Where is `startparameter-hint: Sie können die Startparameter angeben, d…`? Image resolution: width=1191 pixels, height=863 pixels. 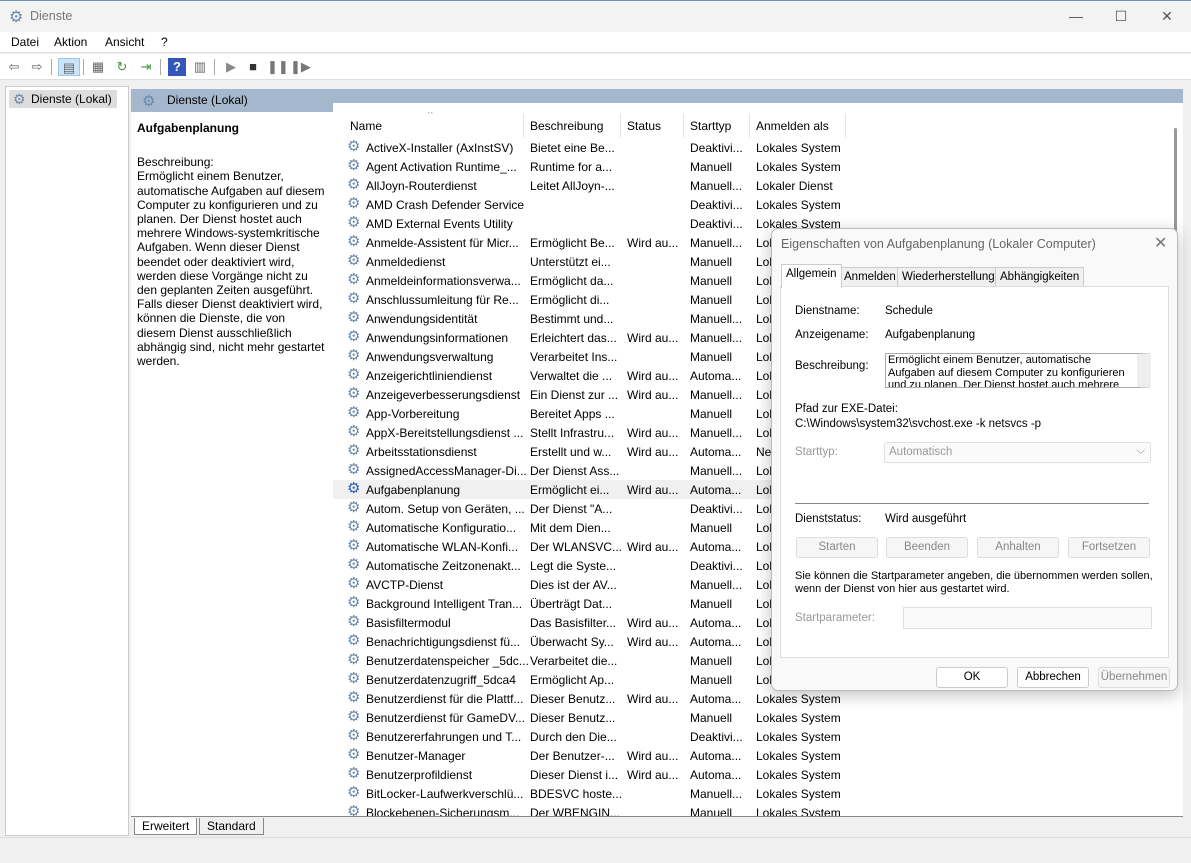 startparameter-hint: Sie können die Startparameter angeben, d… is located at coordinates (974, 582).